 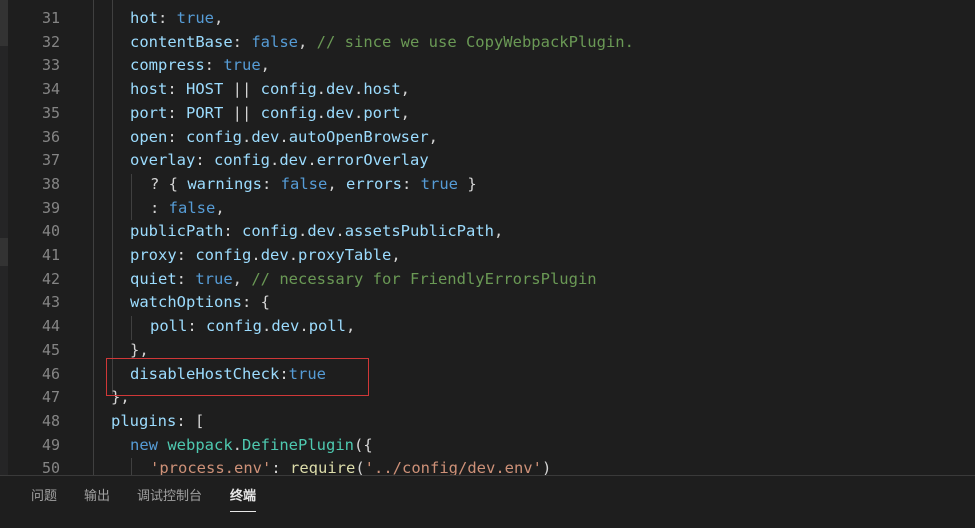 I want to click on line-number: 47, so click(x=50, y=397).